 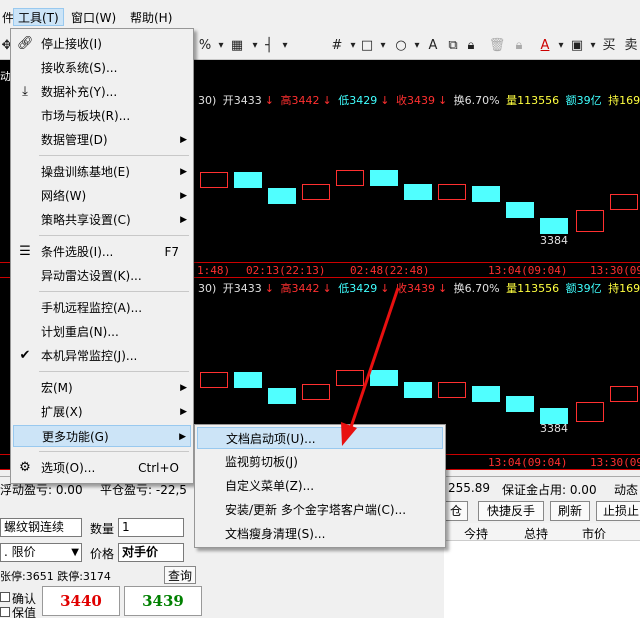 What do you see at coordinates (102, 412) in the screenshot?
I see `menu-item-extensions: 扩展(X) ▶` at bounding box center [102, 412].